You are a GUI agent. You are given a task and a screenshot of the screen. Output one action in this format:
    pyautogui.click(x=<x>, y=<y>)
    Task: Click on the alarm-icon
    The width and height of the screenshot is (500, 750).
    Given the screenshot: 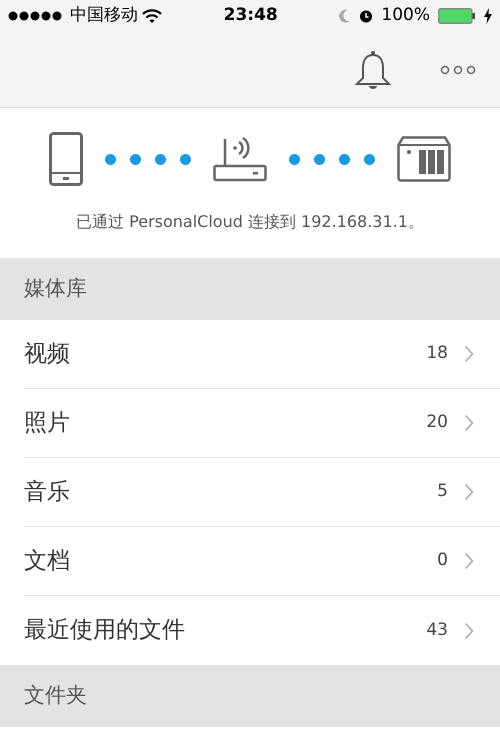 What is the action you would take?
    pyautogui.click(x=366, y=16)
    